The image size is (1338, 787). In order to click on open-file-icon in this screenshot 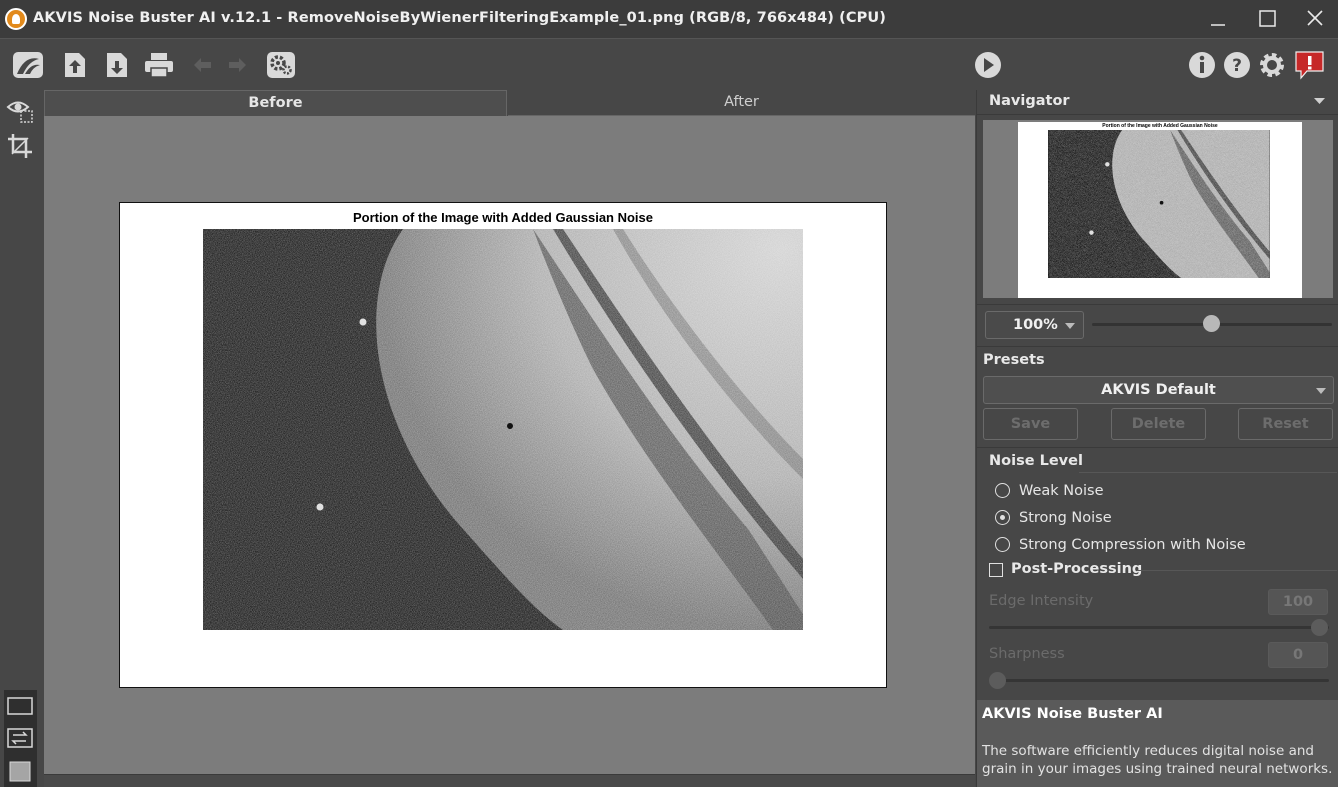, I will do `click(75, 65)`.